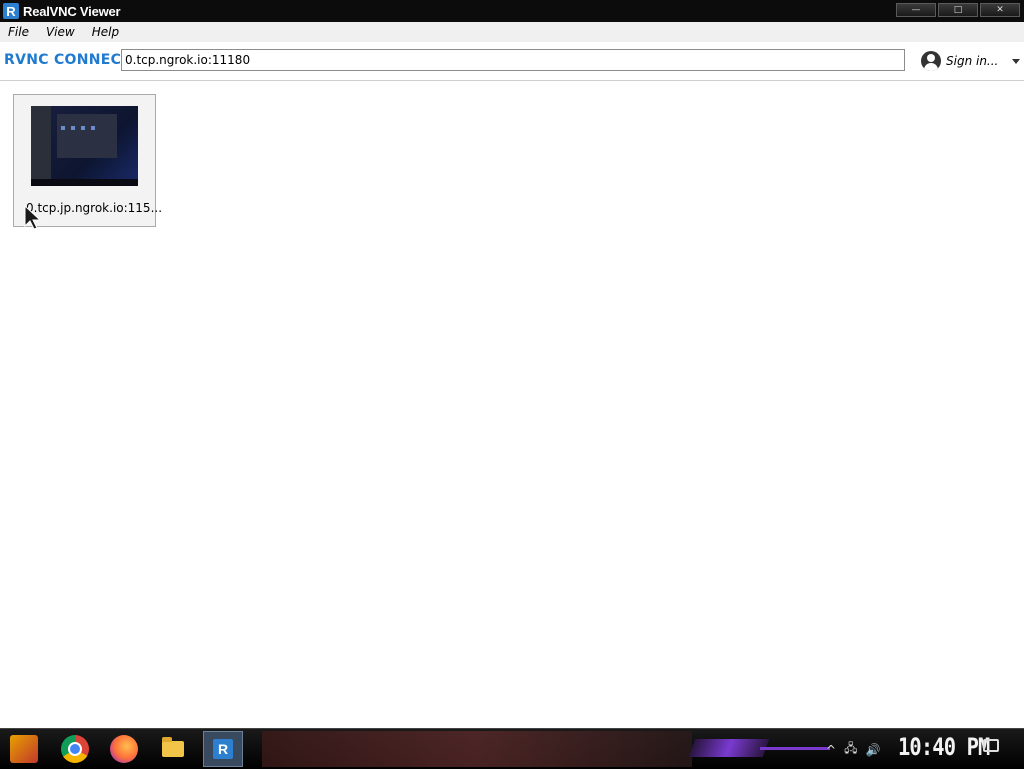  What do you see at coordinates (19, 32) in the screenshot?
I see `menu-file: File` at bounding box center [19, 32].